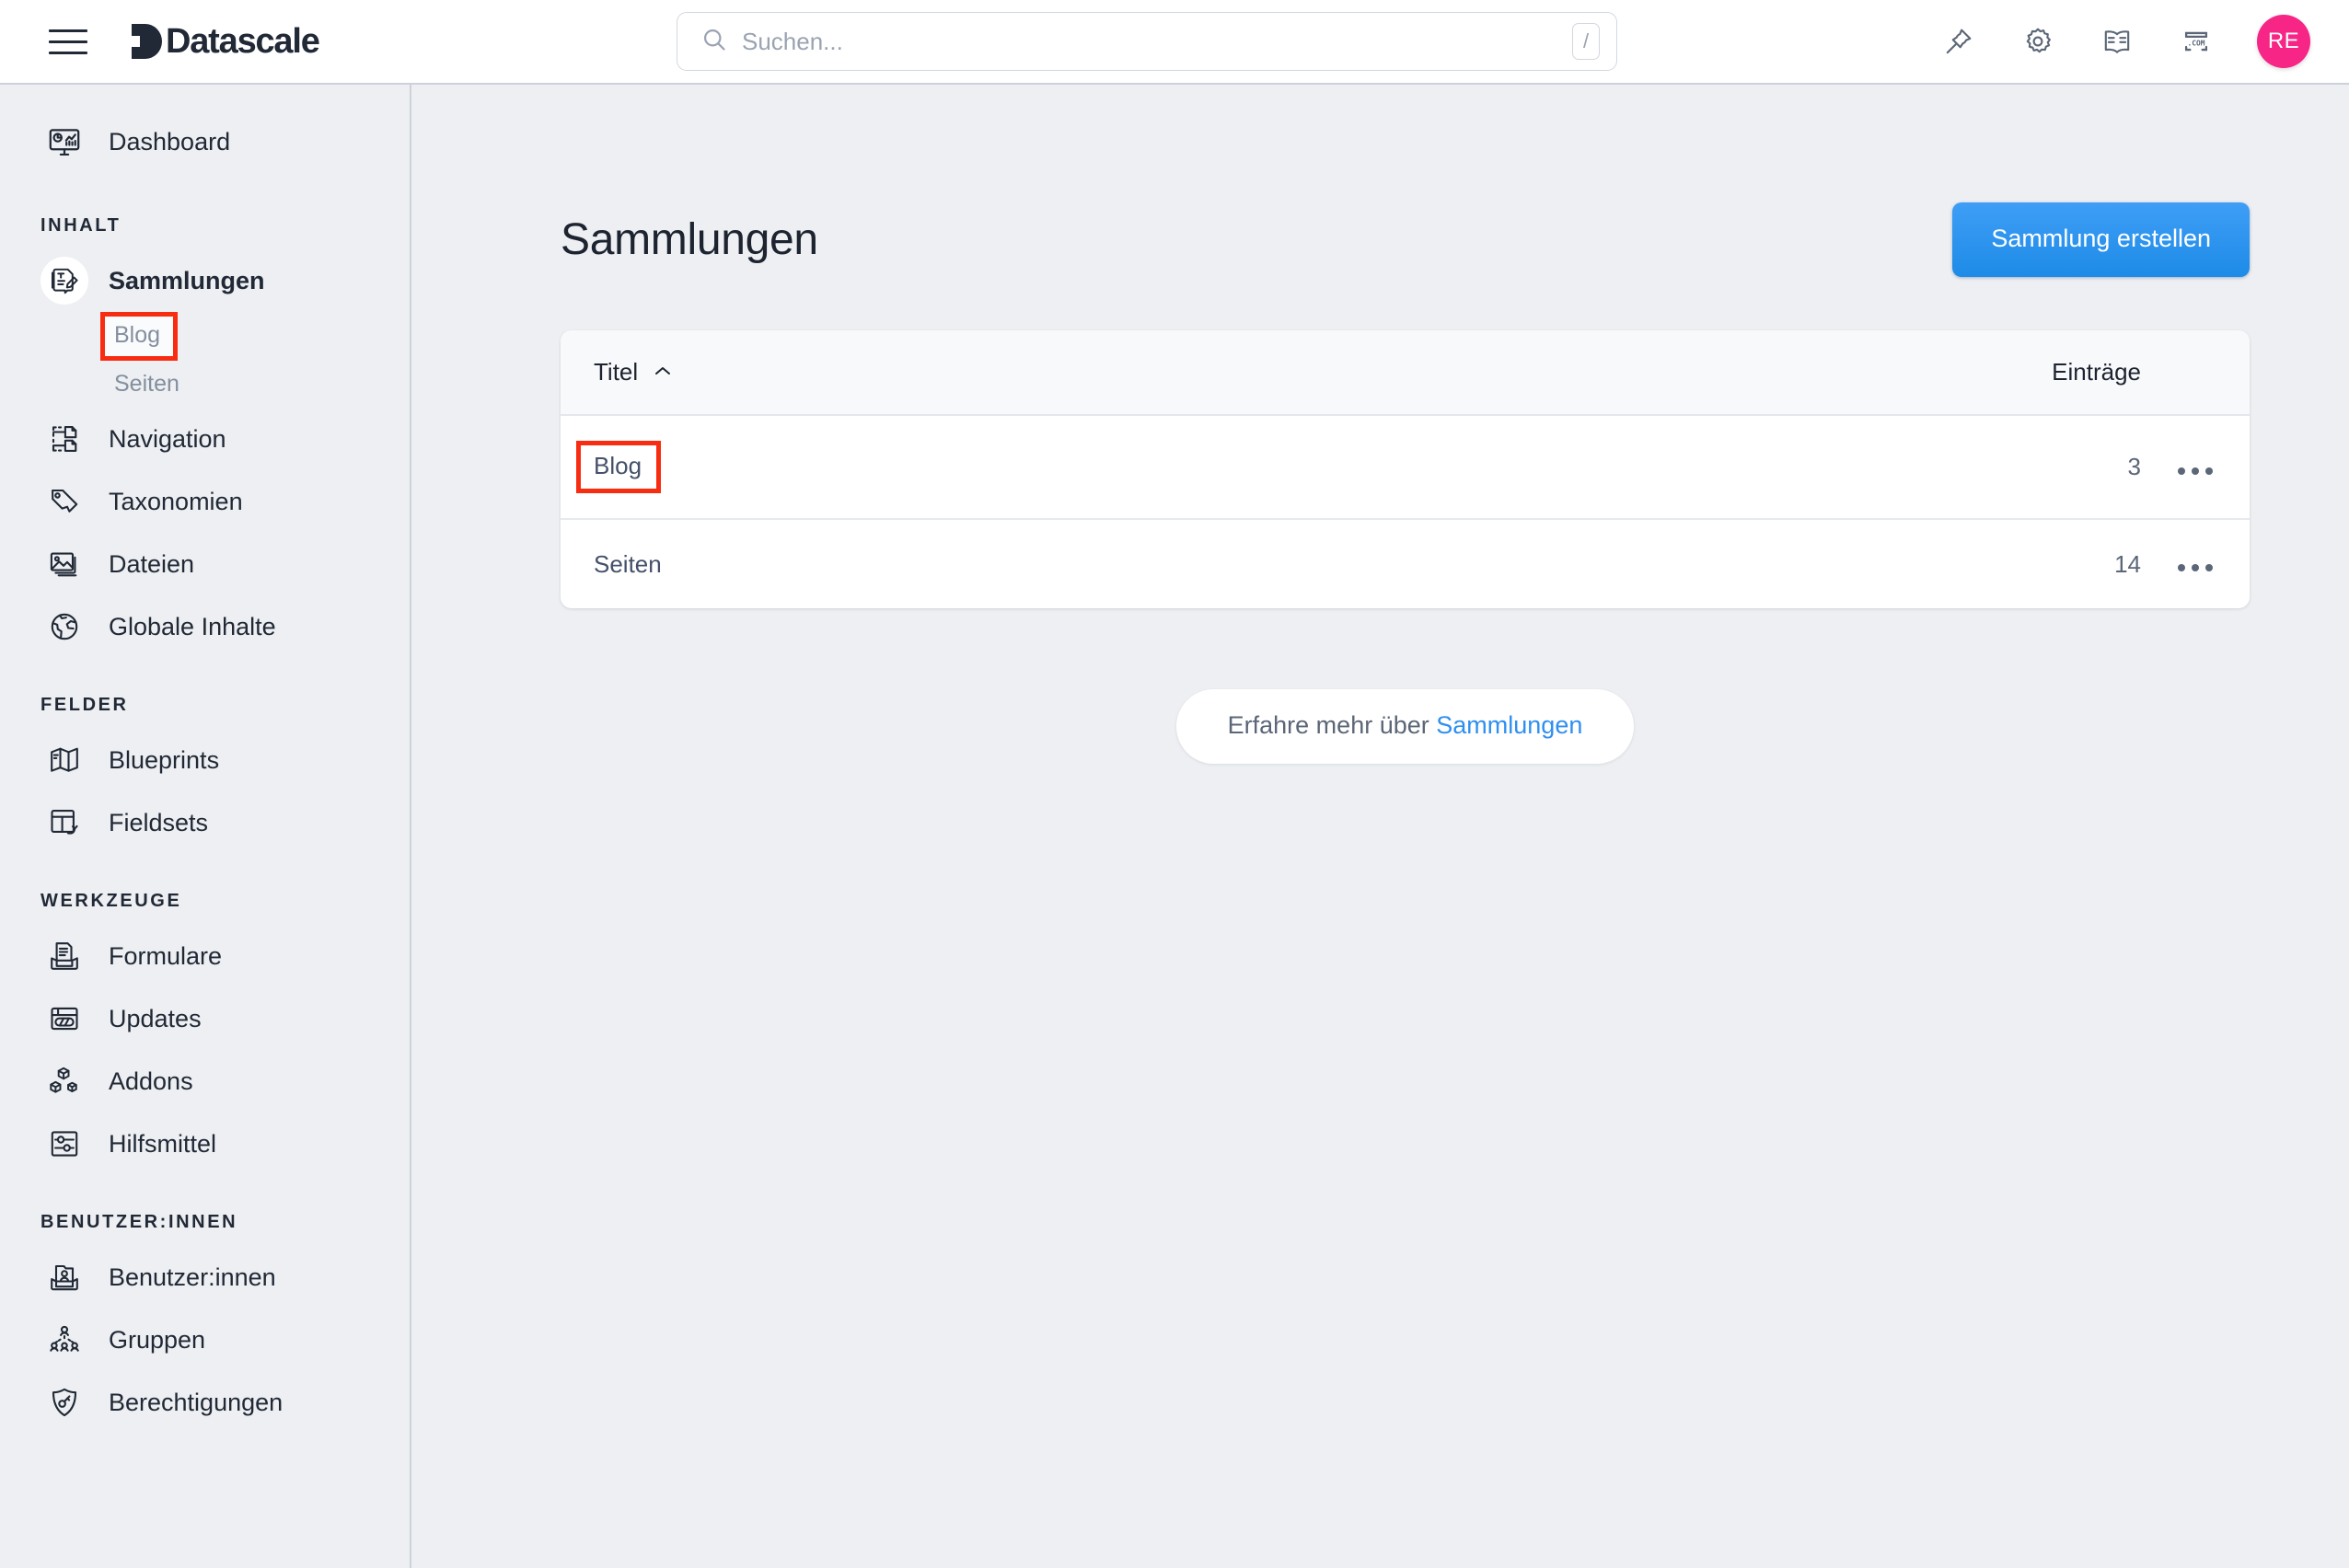 Image resolution: width=2349 pixels, height=1568 pixels. Describe the element at coordinates (157, 1339) in the screenshot. I see `sidebar-item-label: Gruppen` at that location.